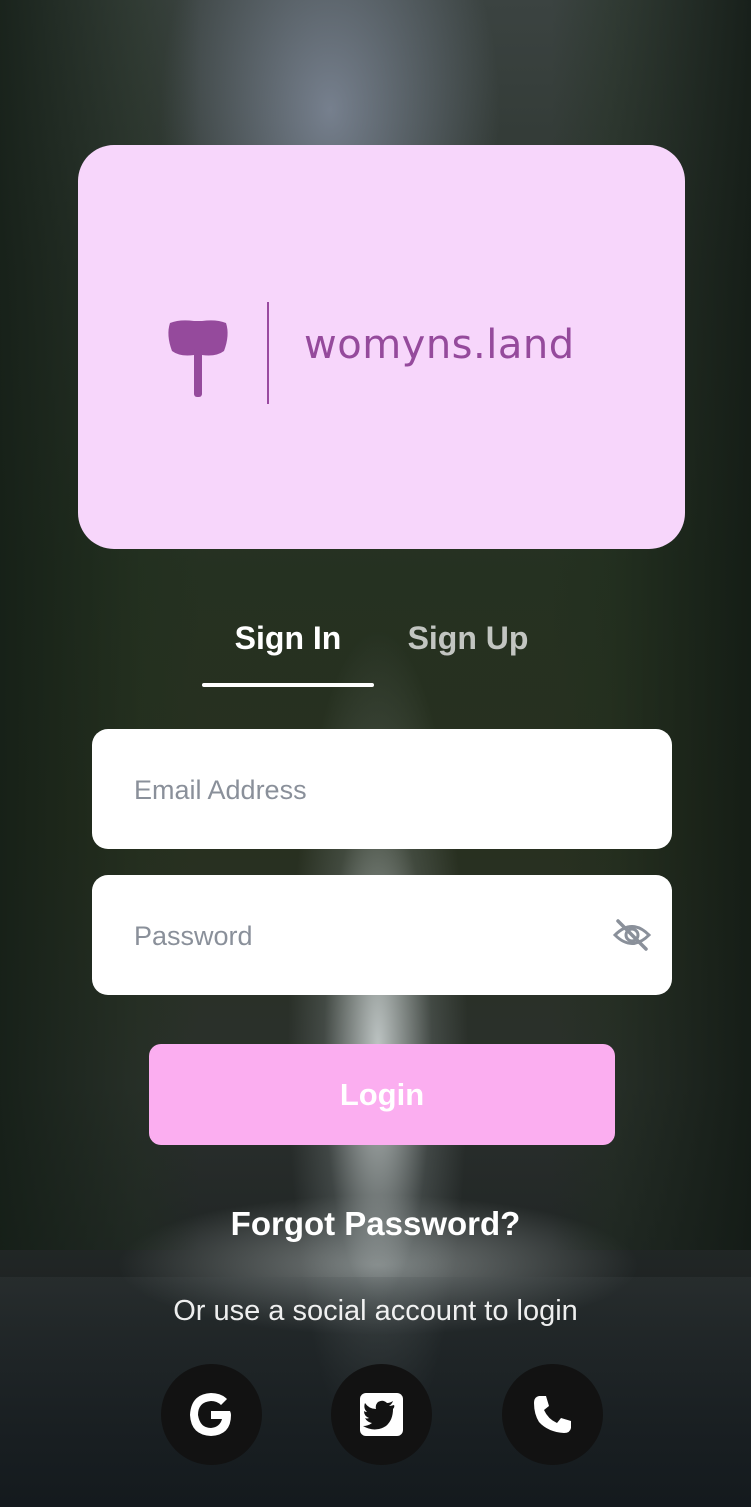 The width and height of the screenshot is (751, 1507). I want to click on tab-sign-up: Sign Up, so click(468, 638).